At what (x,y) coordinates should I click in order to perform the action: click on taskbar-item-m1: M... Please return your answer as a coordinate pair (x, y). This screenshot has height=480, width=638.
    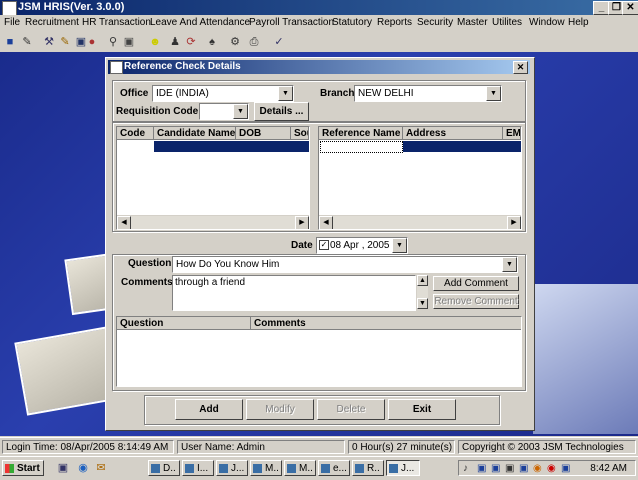
    Looking at the image, I should click on (266, 468).